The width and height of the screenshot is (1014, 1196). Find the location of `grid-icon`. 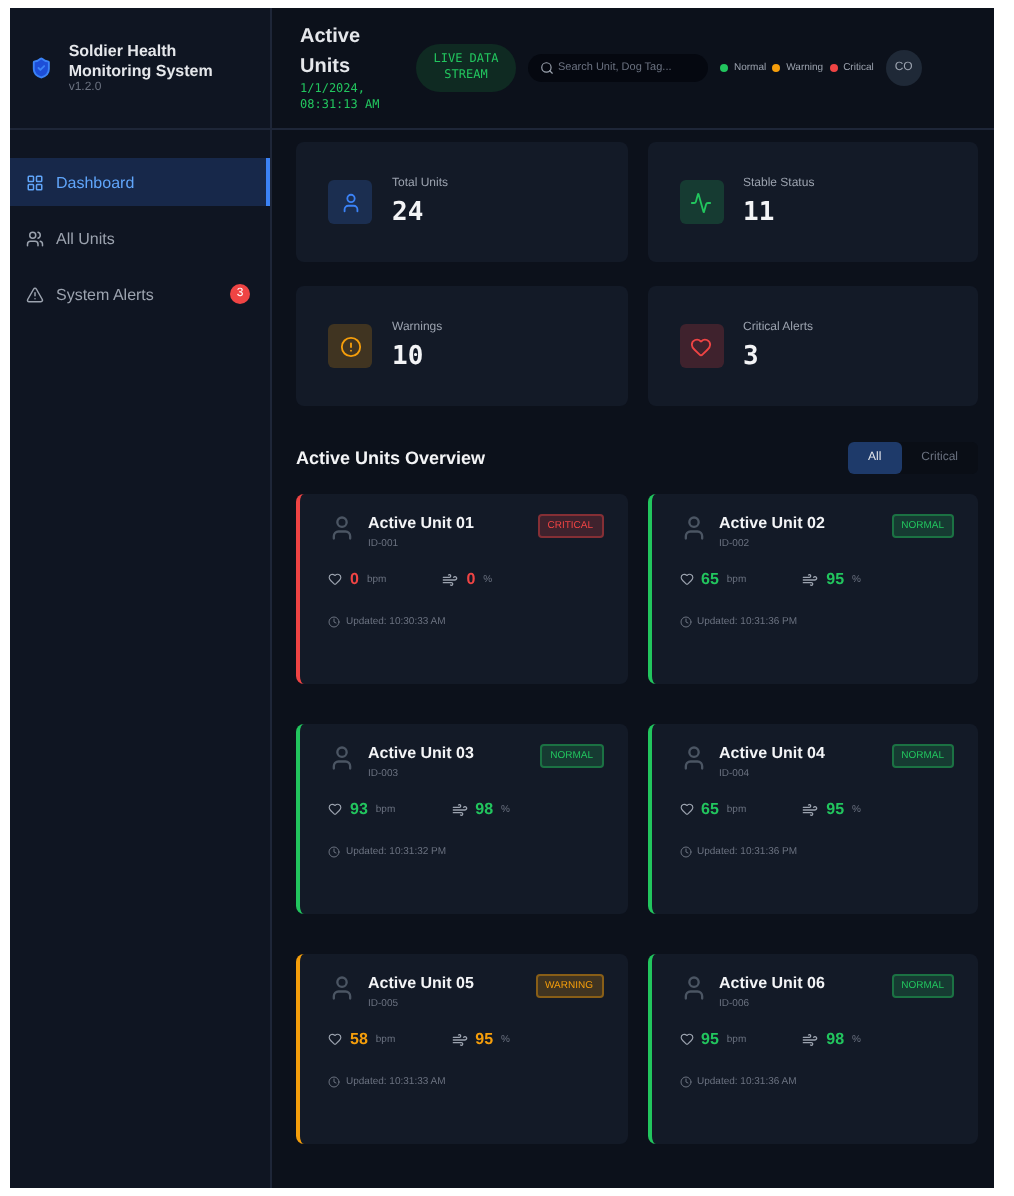

grid-icon is located at coordinates (35, 182).